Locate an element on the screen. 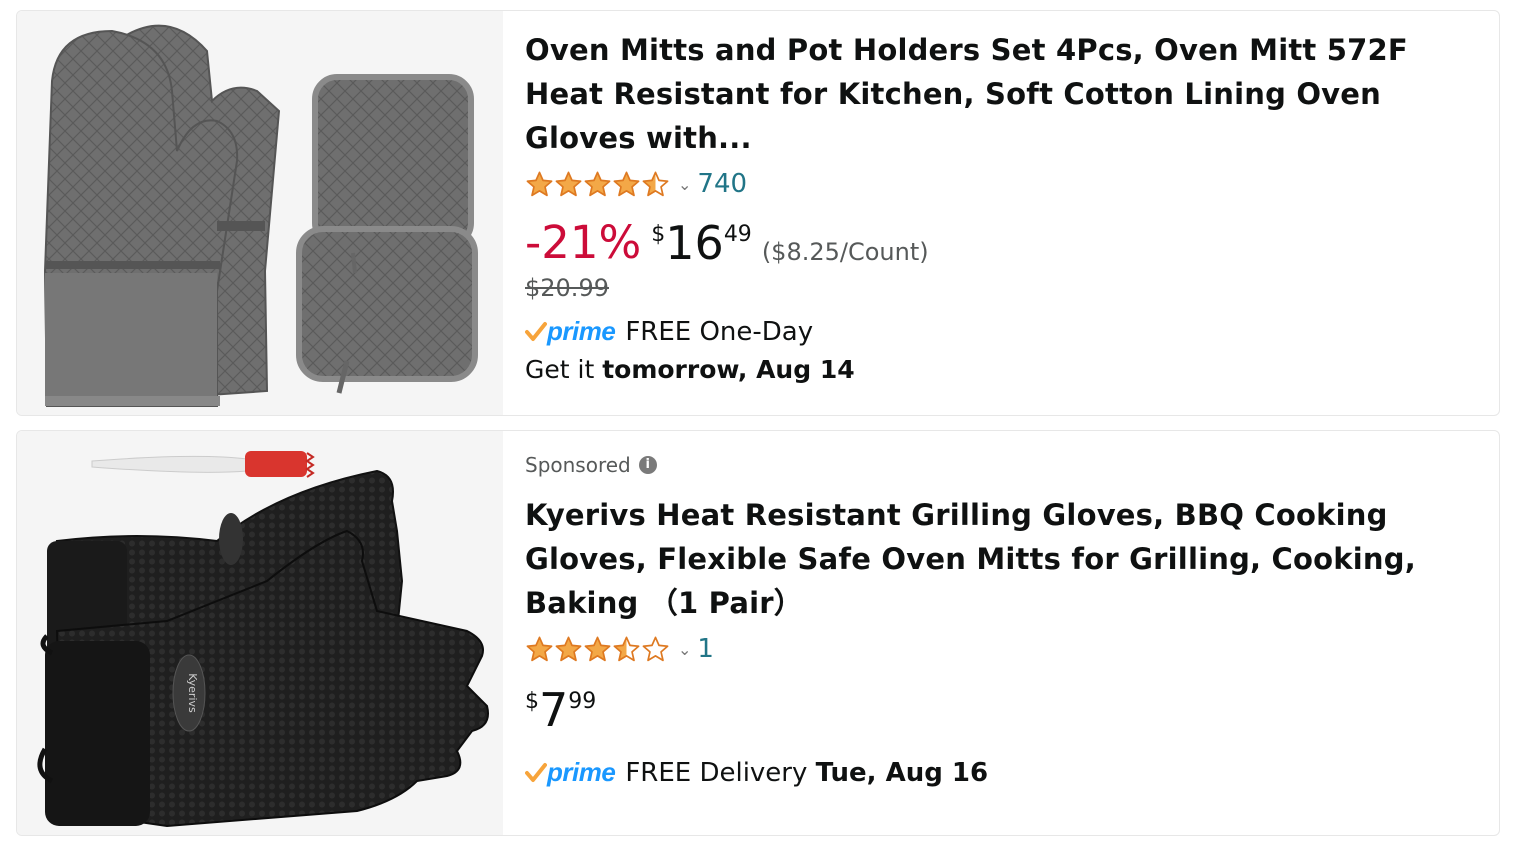  rating-row: ⌄ 1 is located at coordinates (1000, 649).